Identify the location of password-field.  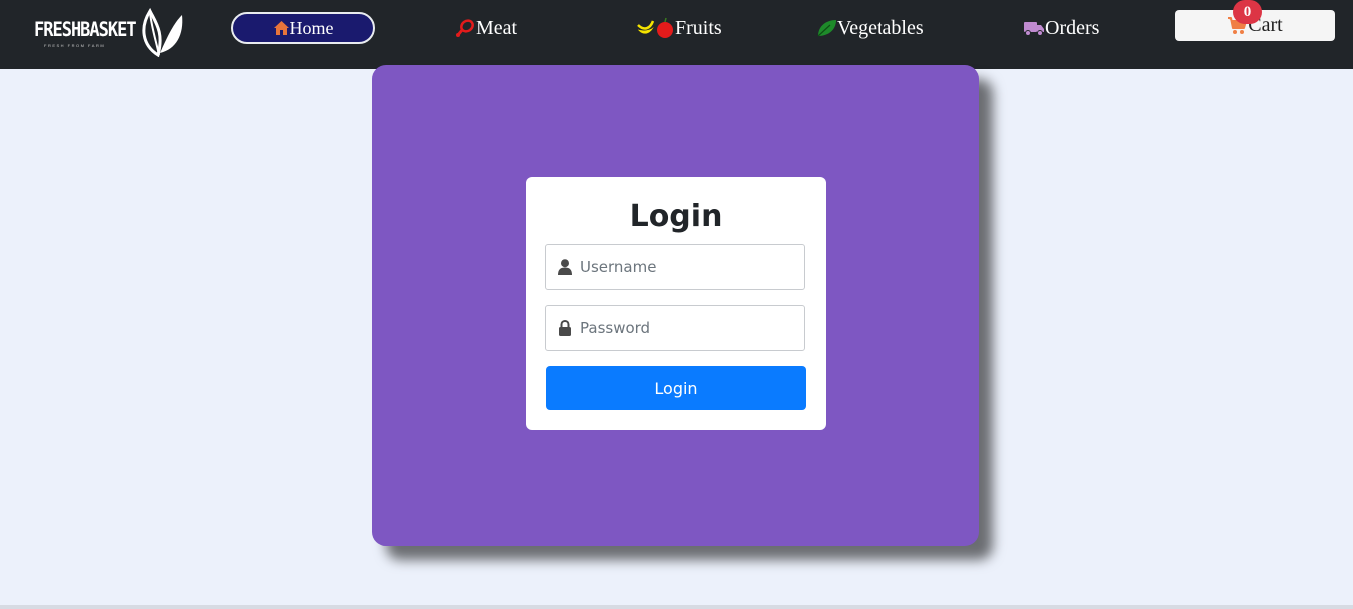
(675, 328).